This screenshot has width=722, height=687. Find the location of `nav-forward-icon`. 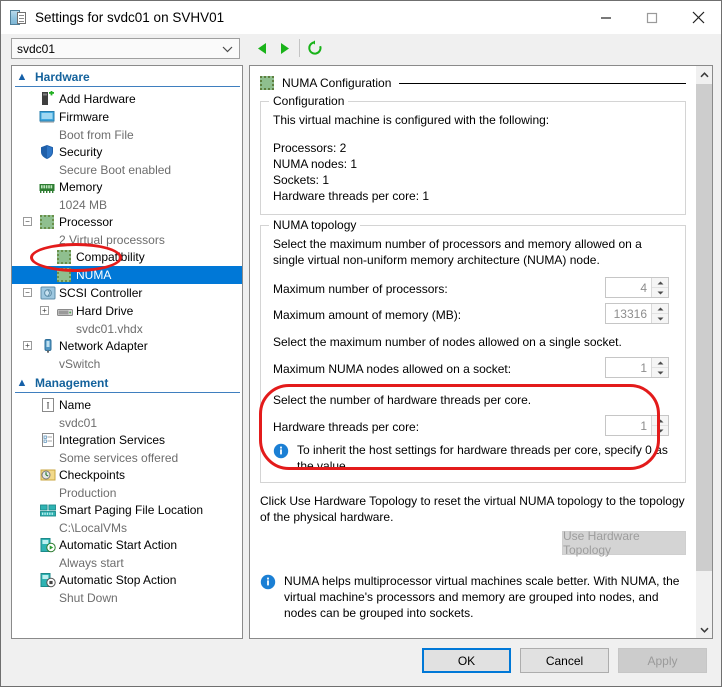

nav-forward-icon is located at coordinates (284, 48).